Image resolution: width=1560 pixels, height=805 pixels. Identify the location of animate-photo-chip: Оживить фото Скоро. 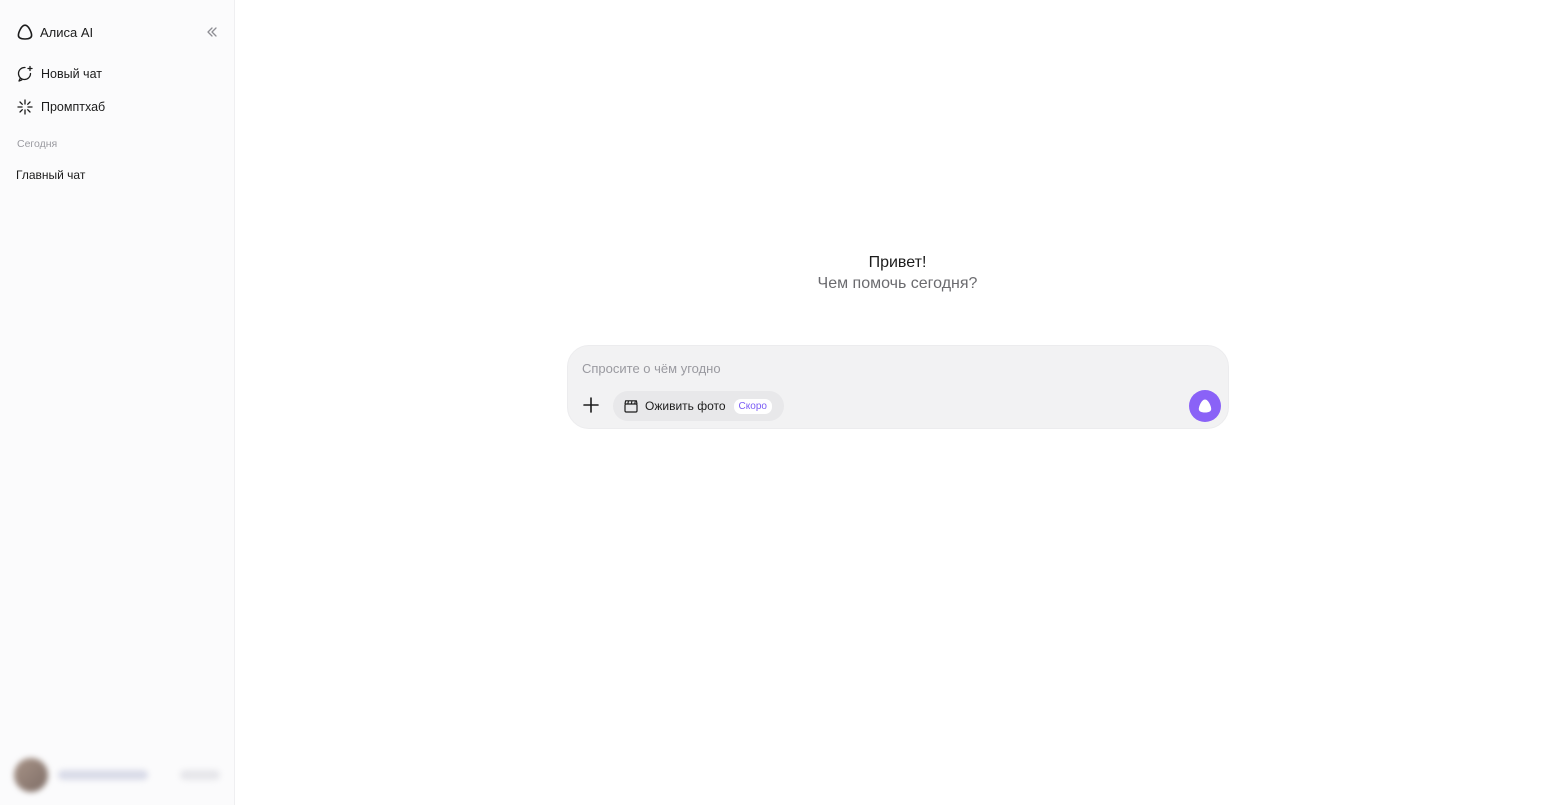
(698, 406).